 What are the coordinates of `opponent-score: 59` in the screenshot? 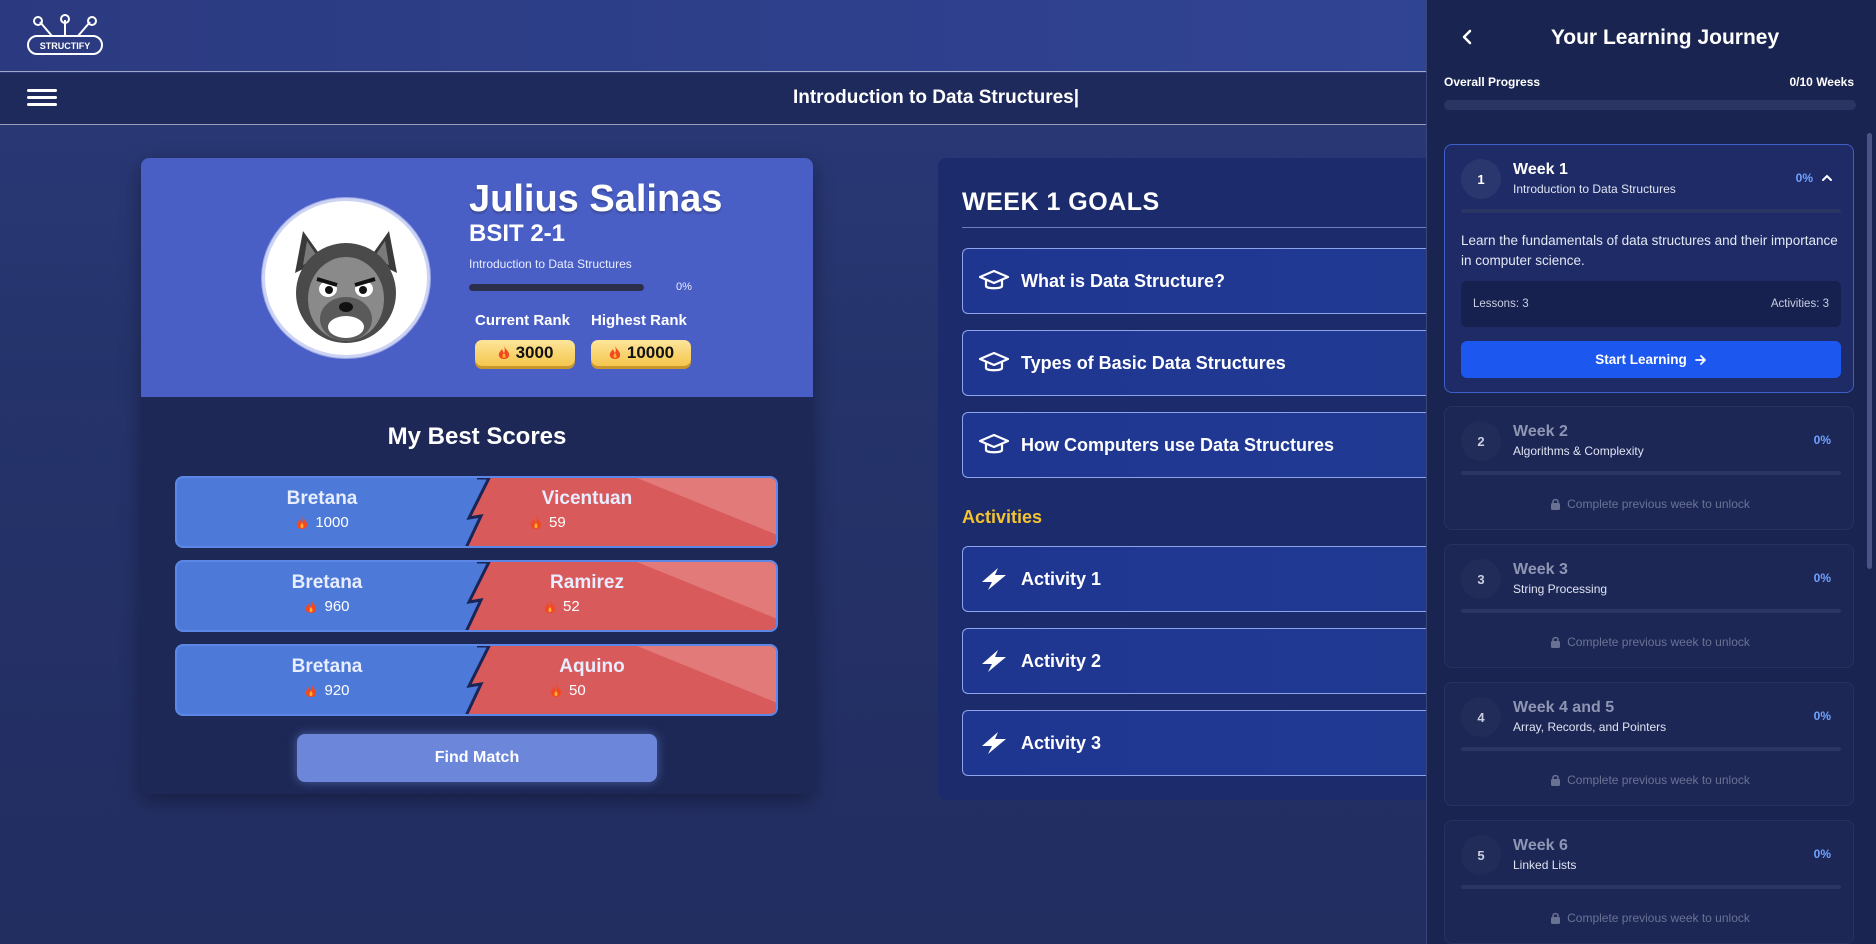 It's located at (557, 522).